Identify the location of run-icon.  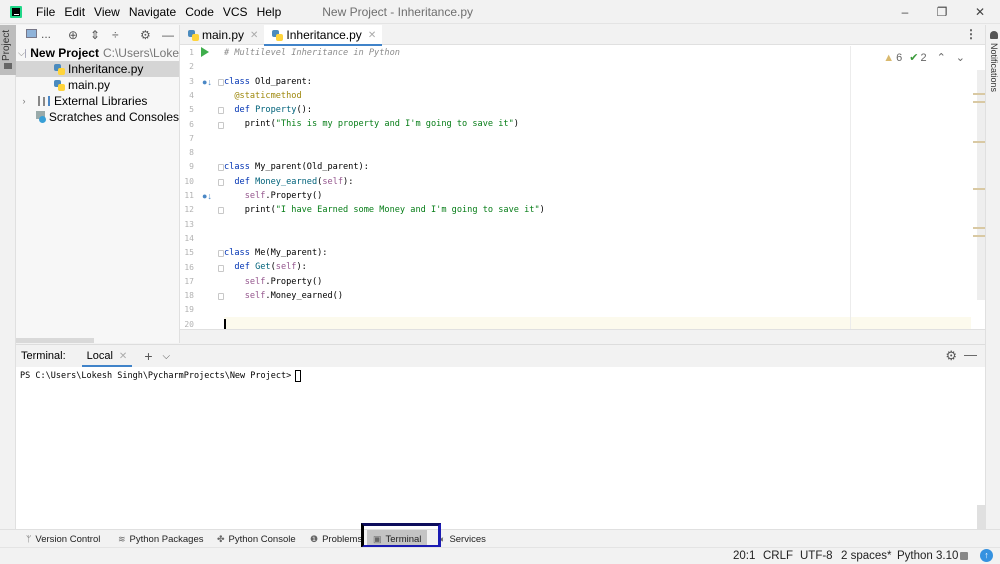
(205, 52).